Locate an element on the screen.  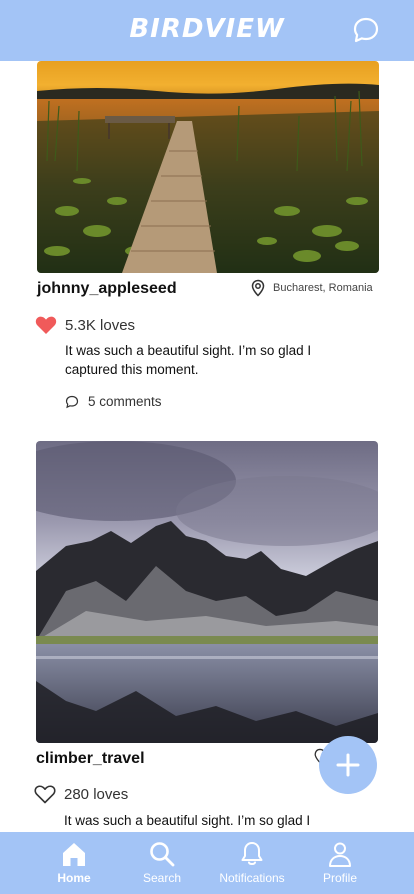
tab-profile: Profile is located at coordinates (340, 863).